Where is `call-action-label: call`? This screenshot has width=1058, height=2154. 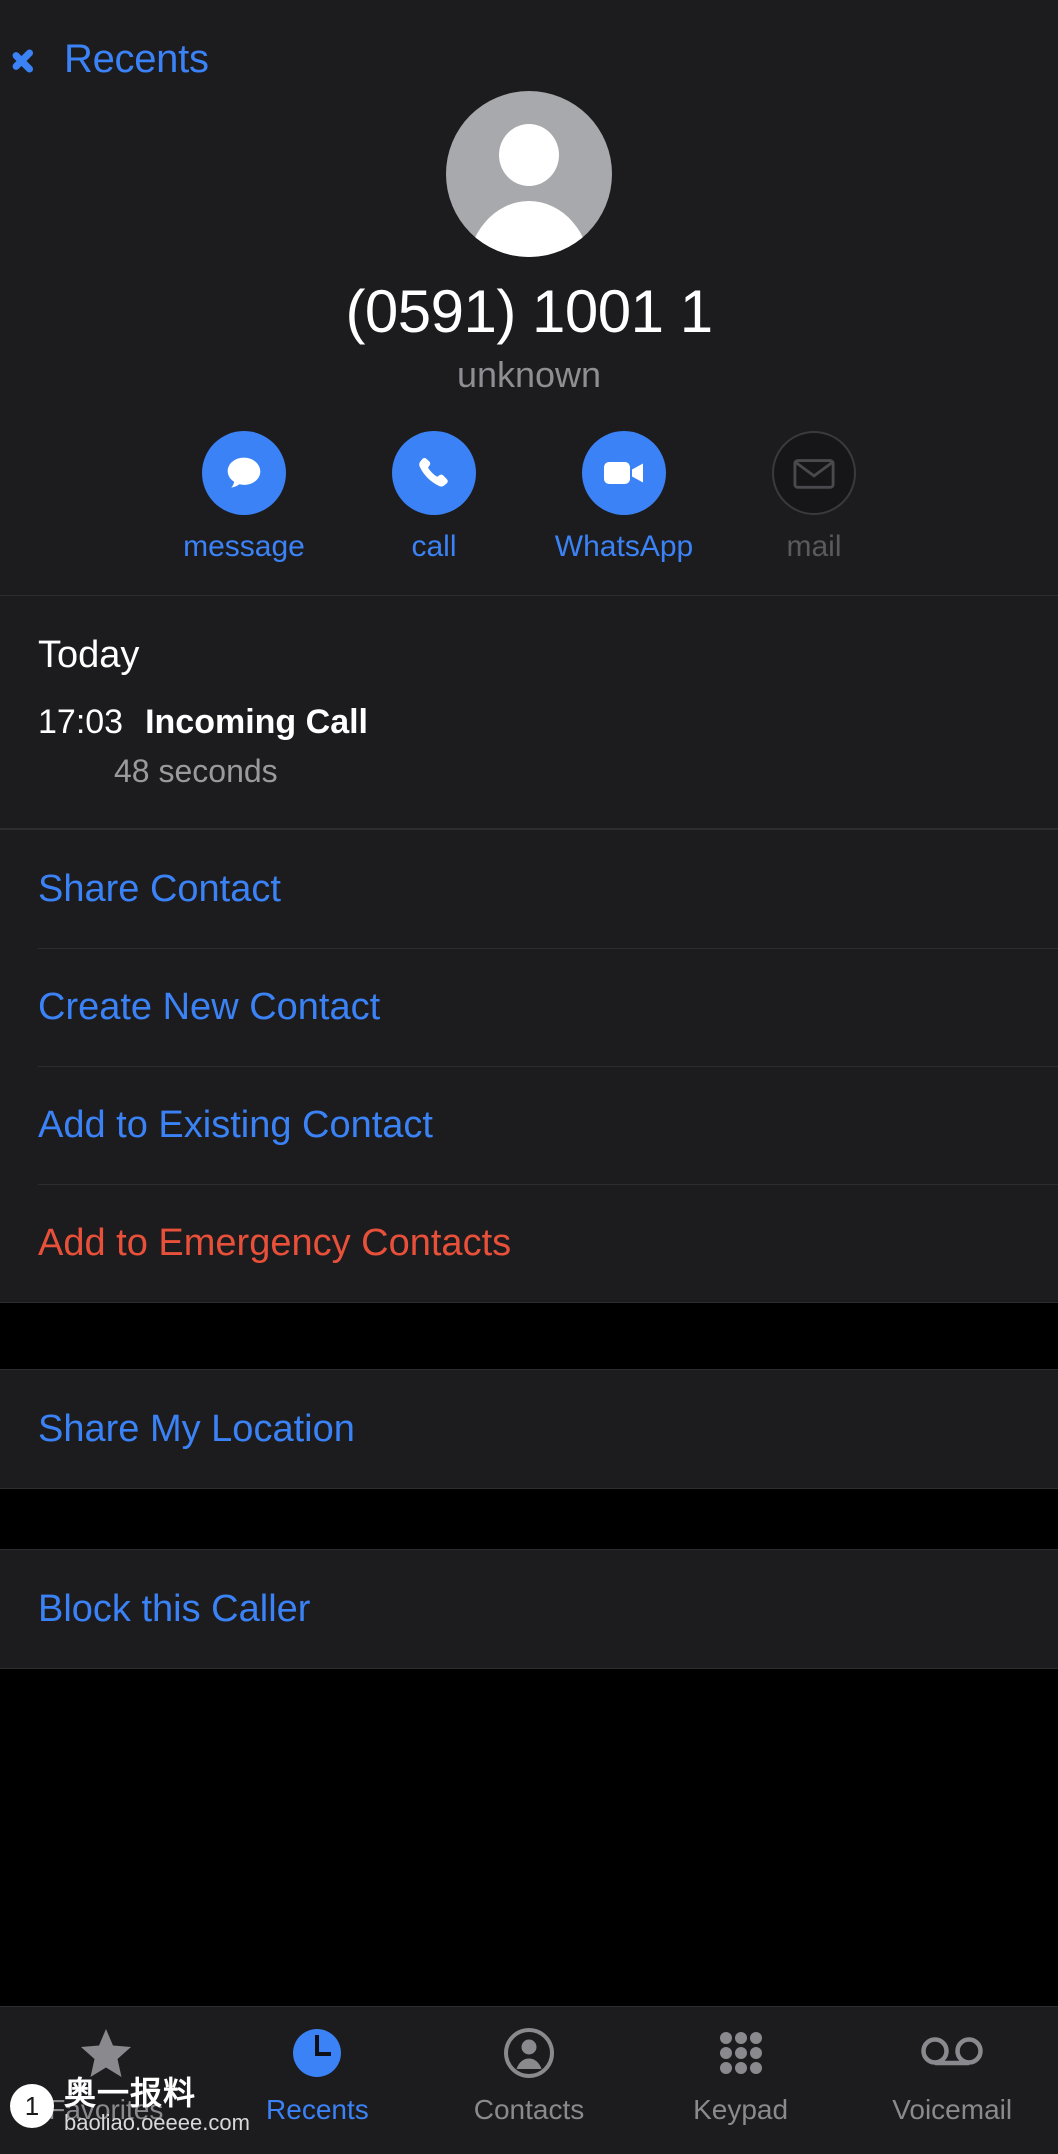
call-action-label: call is located at coordinates (434, 546).